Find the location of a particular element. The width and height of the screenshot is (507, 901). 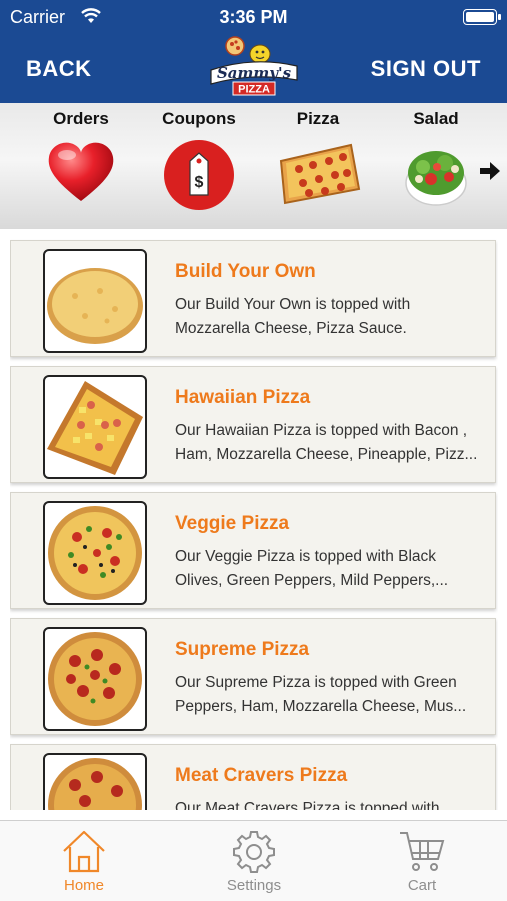

tab-label: Settings is located at coordinates (254, 885).